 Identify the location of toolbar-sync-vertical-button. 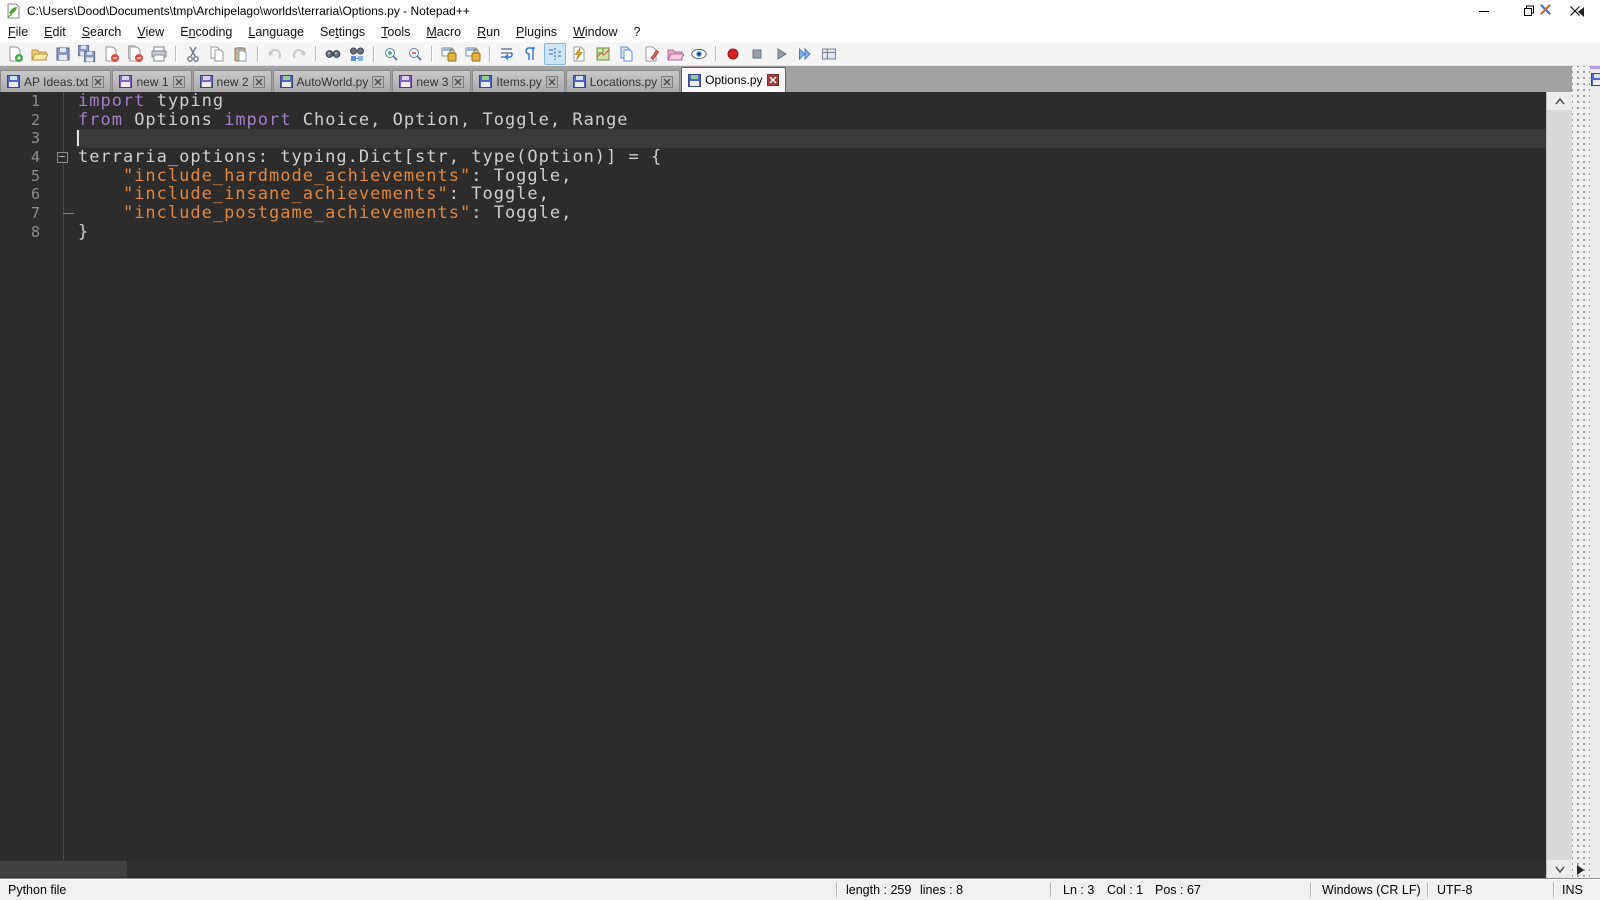
(449, 54).